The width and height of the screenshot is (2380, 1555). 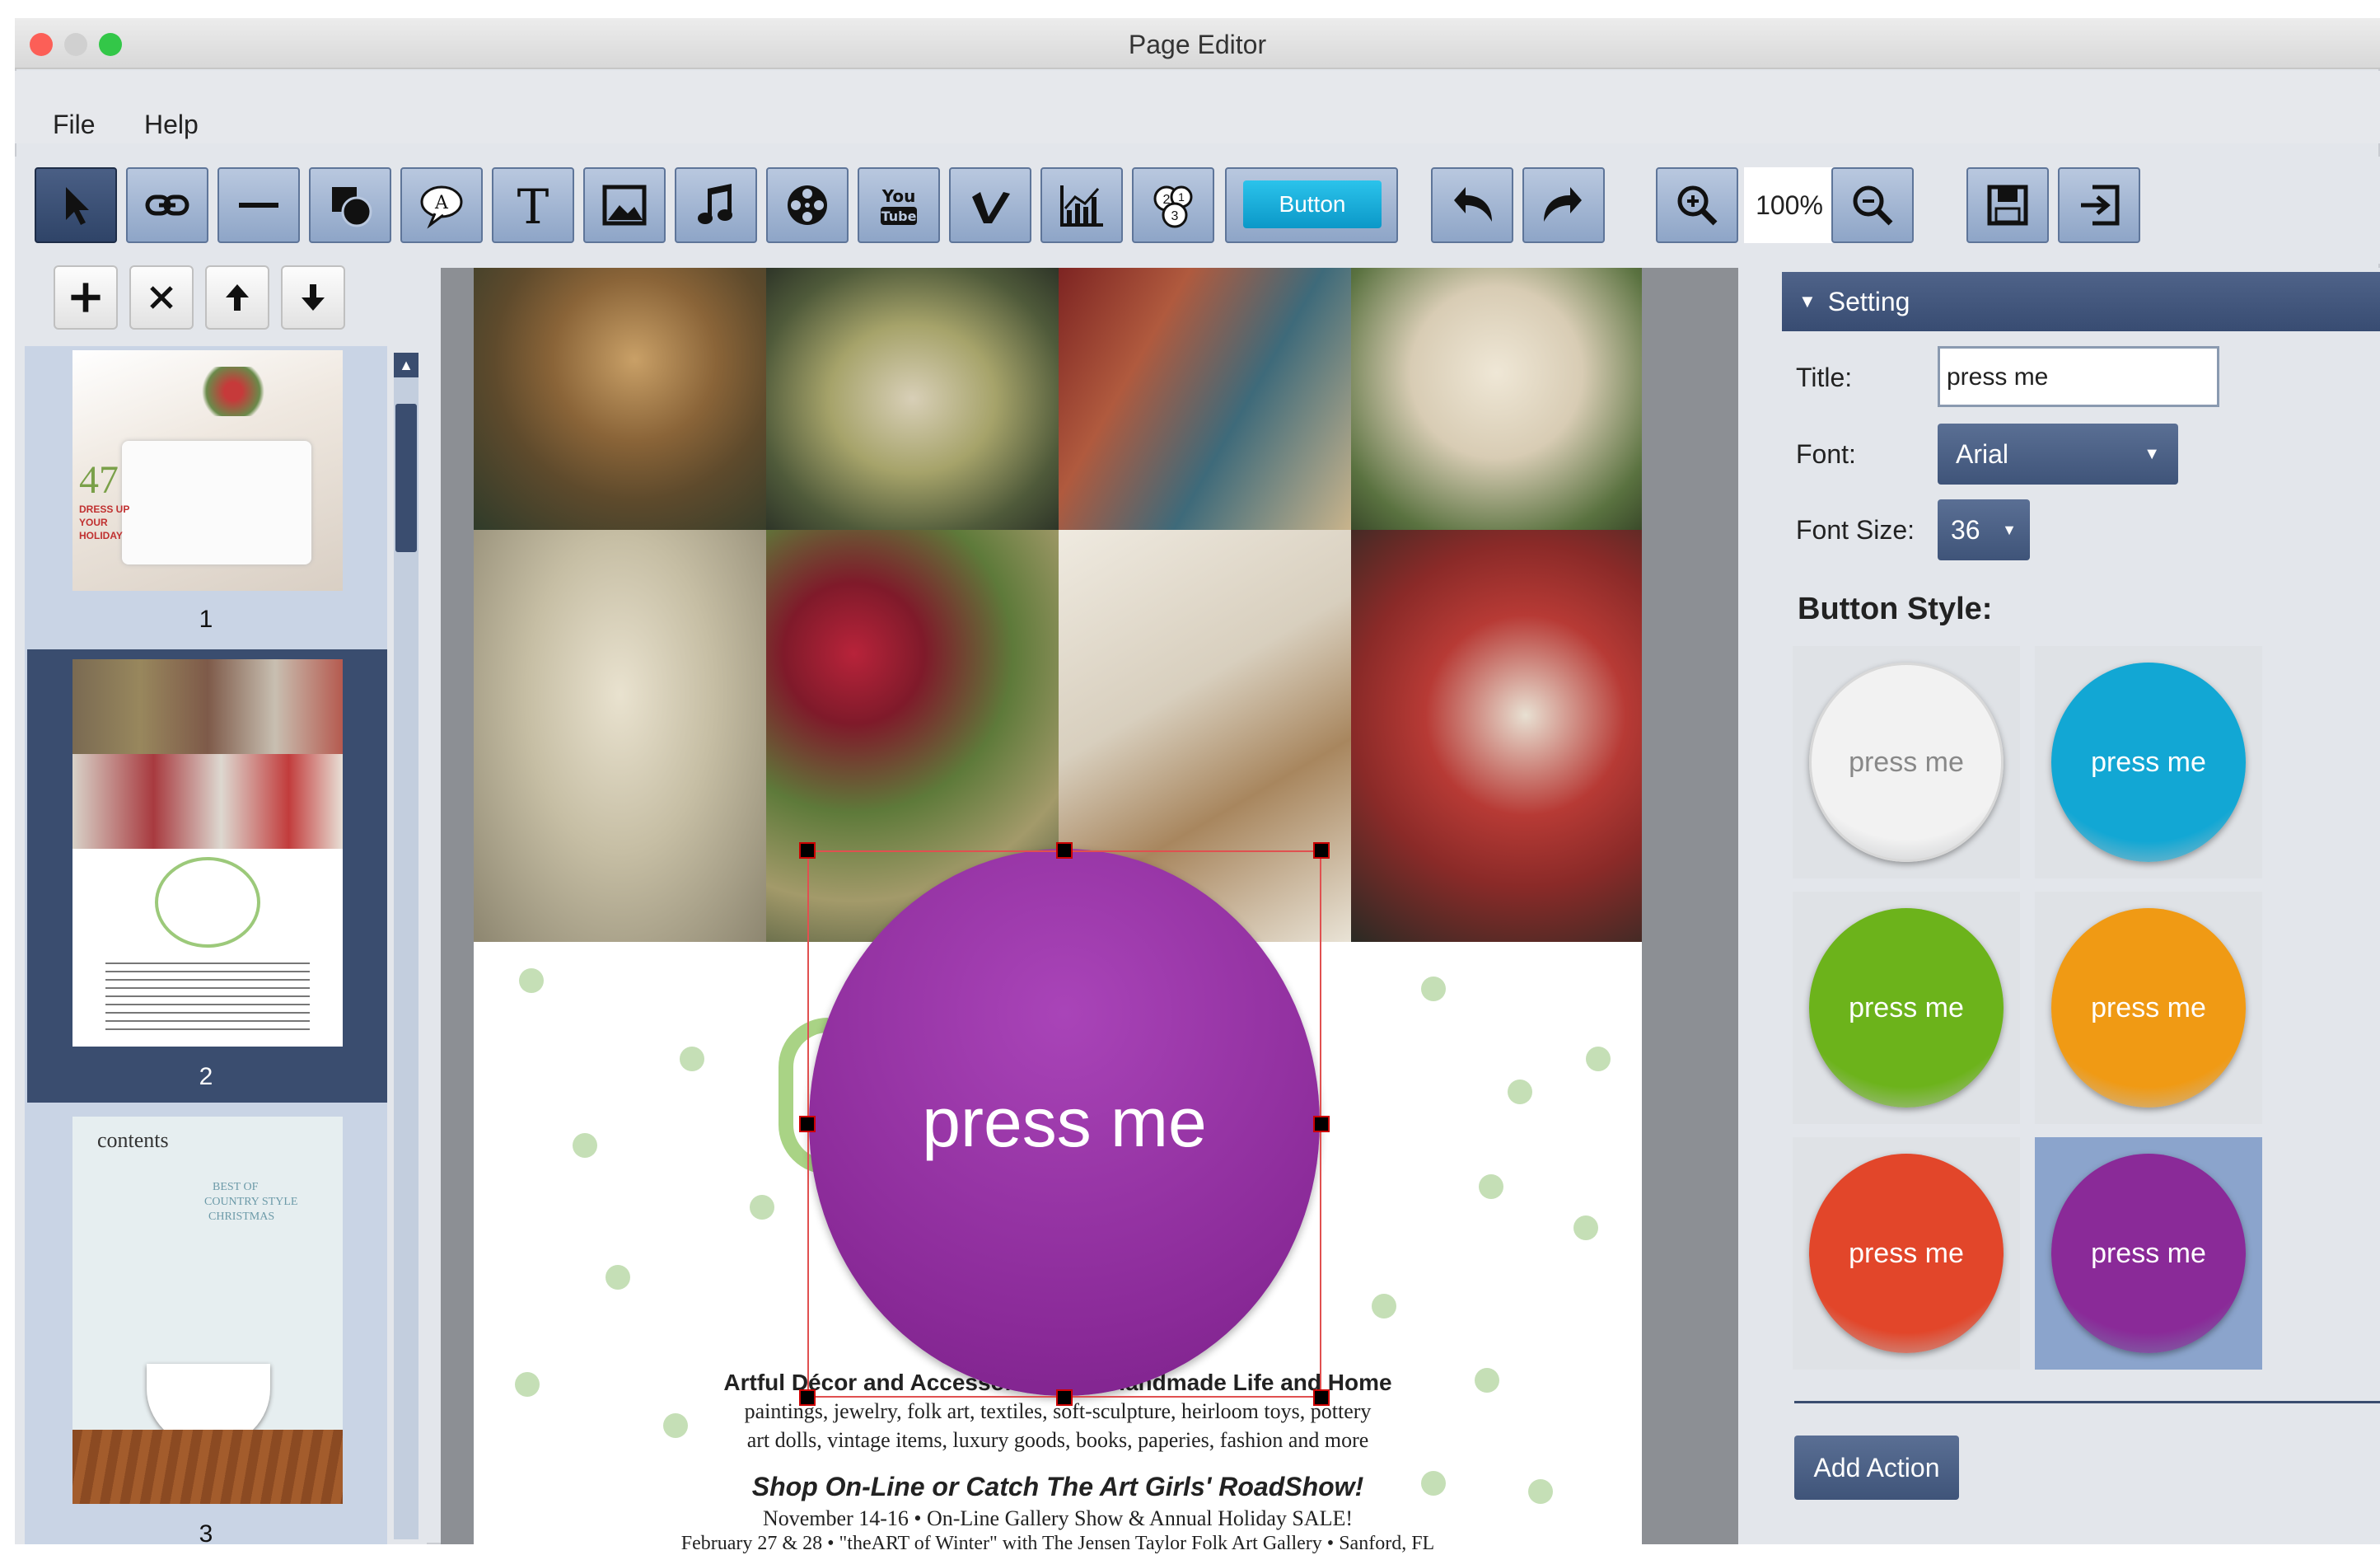 What do you see at coordinates (74, 125) in the screenshot?
I see `menu-file: File` at bounding box center [74, 125].